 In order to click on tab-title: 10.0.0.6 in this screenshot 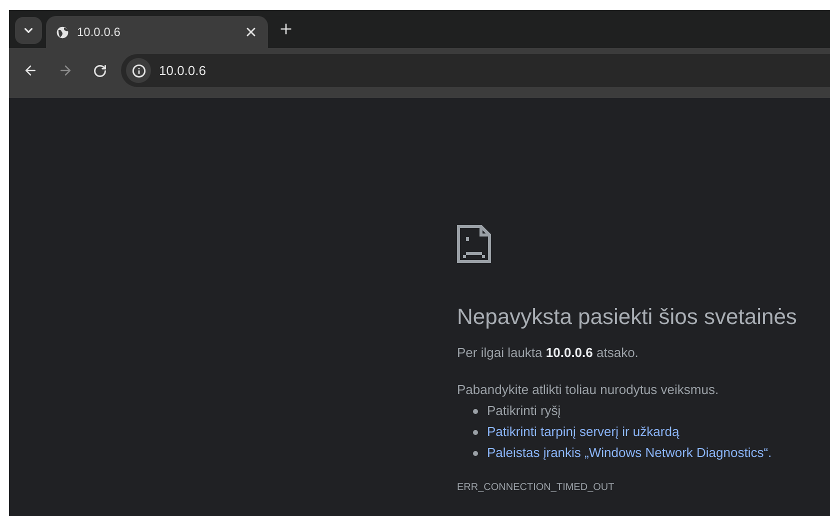, I will do `click(99, 32)`.